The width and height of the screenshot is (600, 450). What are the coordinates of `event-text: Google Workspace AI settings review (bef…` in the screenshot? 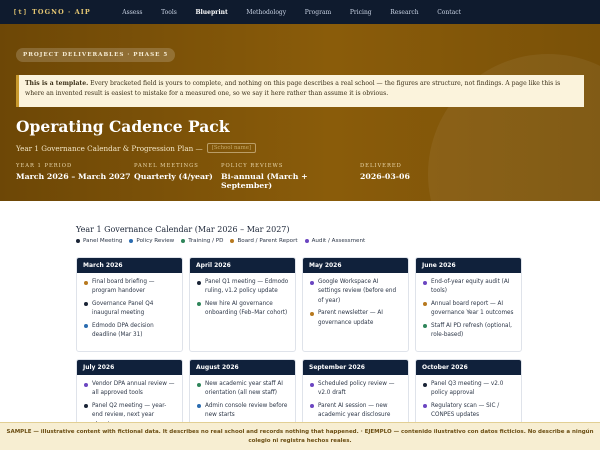 It's located at (357, 291).